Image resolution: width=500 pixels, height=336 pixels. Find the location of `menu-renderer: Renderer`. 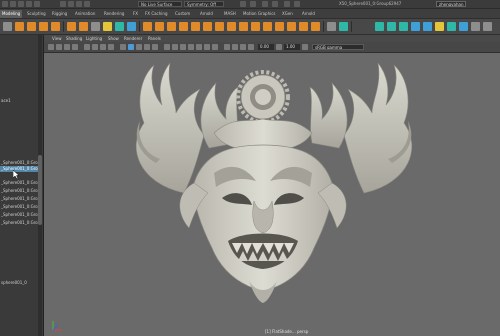

menu-renderer: Renderer is located at coordinates (133, 38).